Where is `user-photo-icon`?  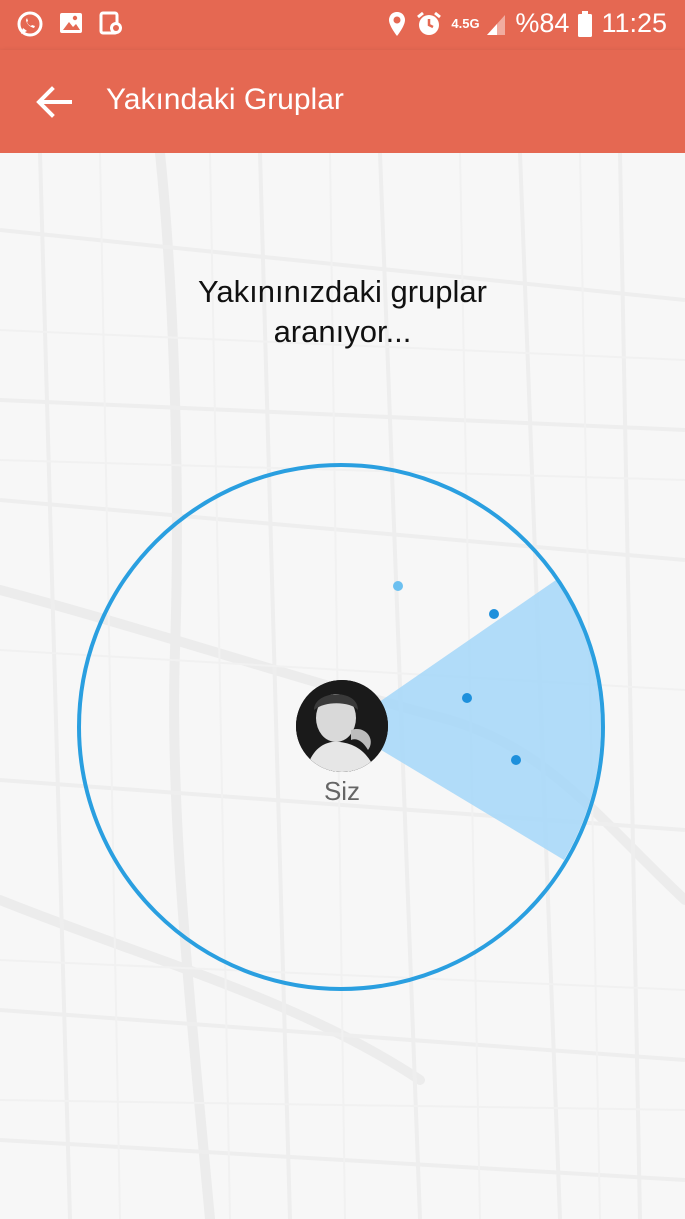
user-photo-icon is located at coordinates (342, 726).